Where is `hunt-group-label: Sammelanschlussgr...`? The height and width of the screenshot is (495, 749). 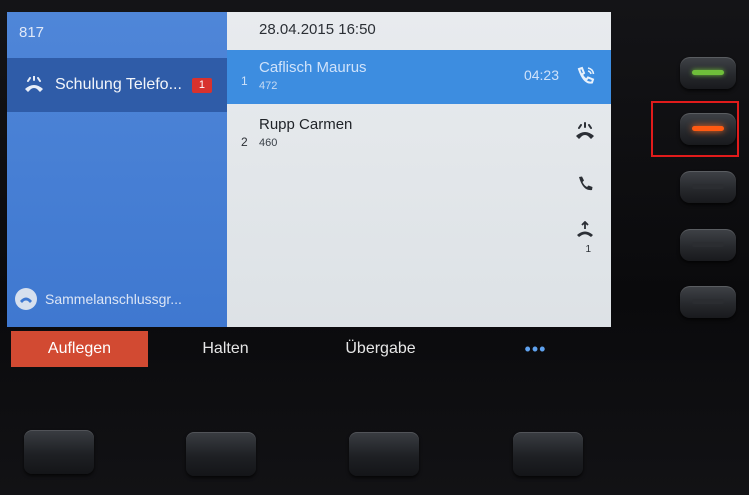
hunt-group-label: Sammelanschlussgr... is located at coordinates (113, 299).